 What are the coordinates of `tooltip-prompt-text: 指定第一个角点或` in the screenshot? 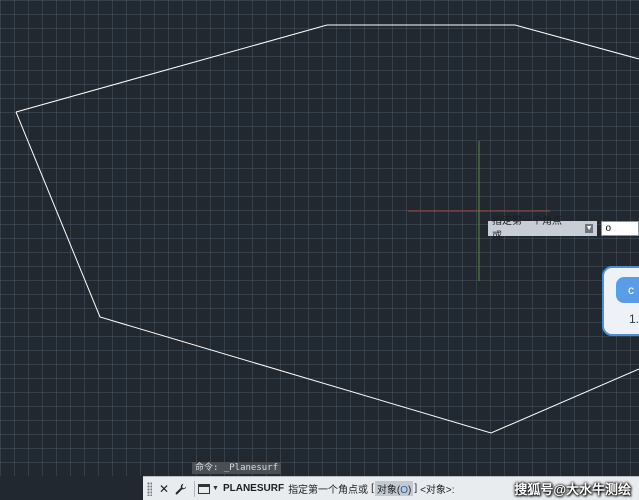 It's located at (527, 228).